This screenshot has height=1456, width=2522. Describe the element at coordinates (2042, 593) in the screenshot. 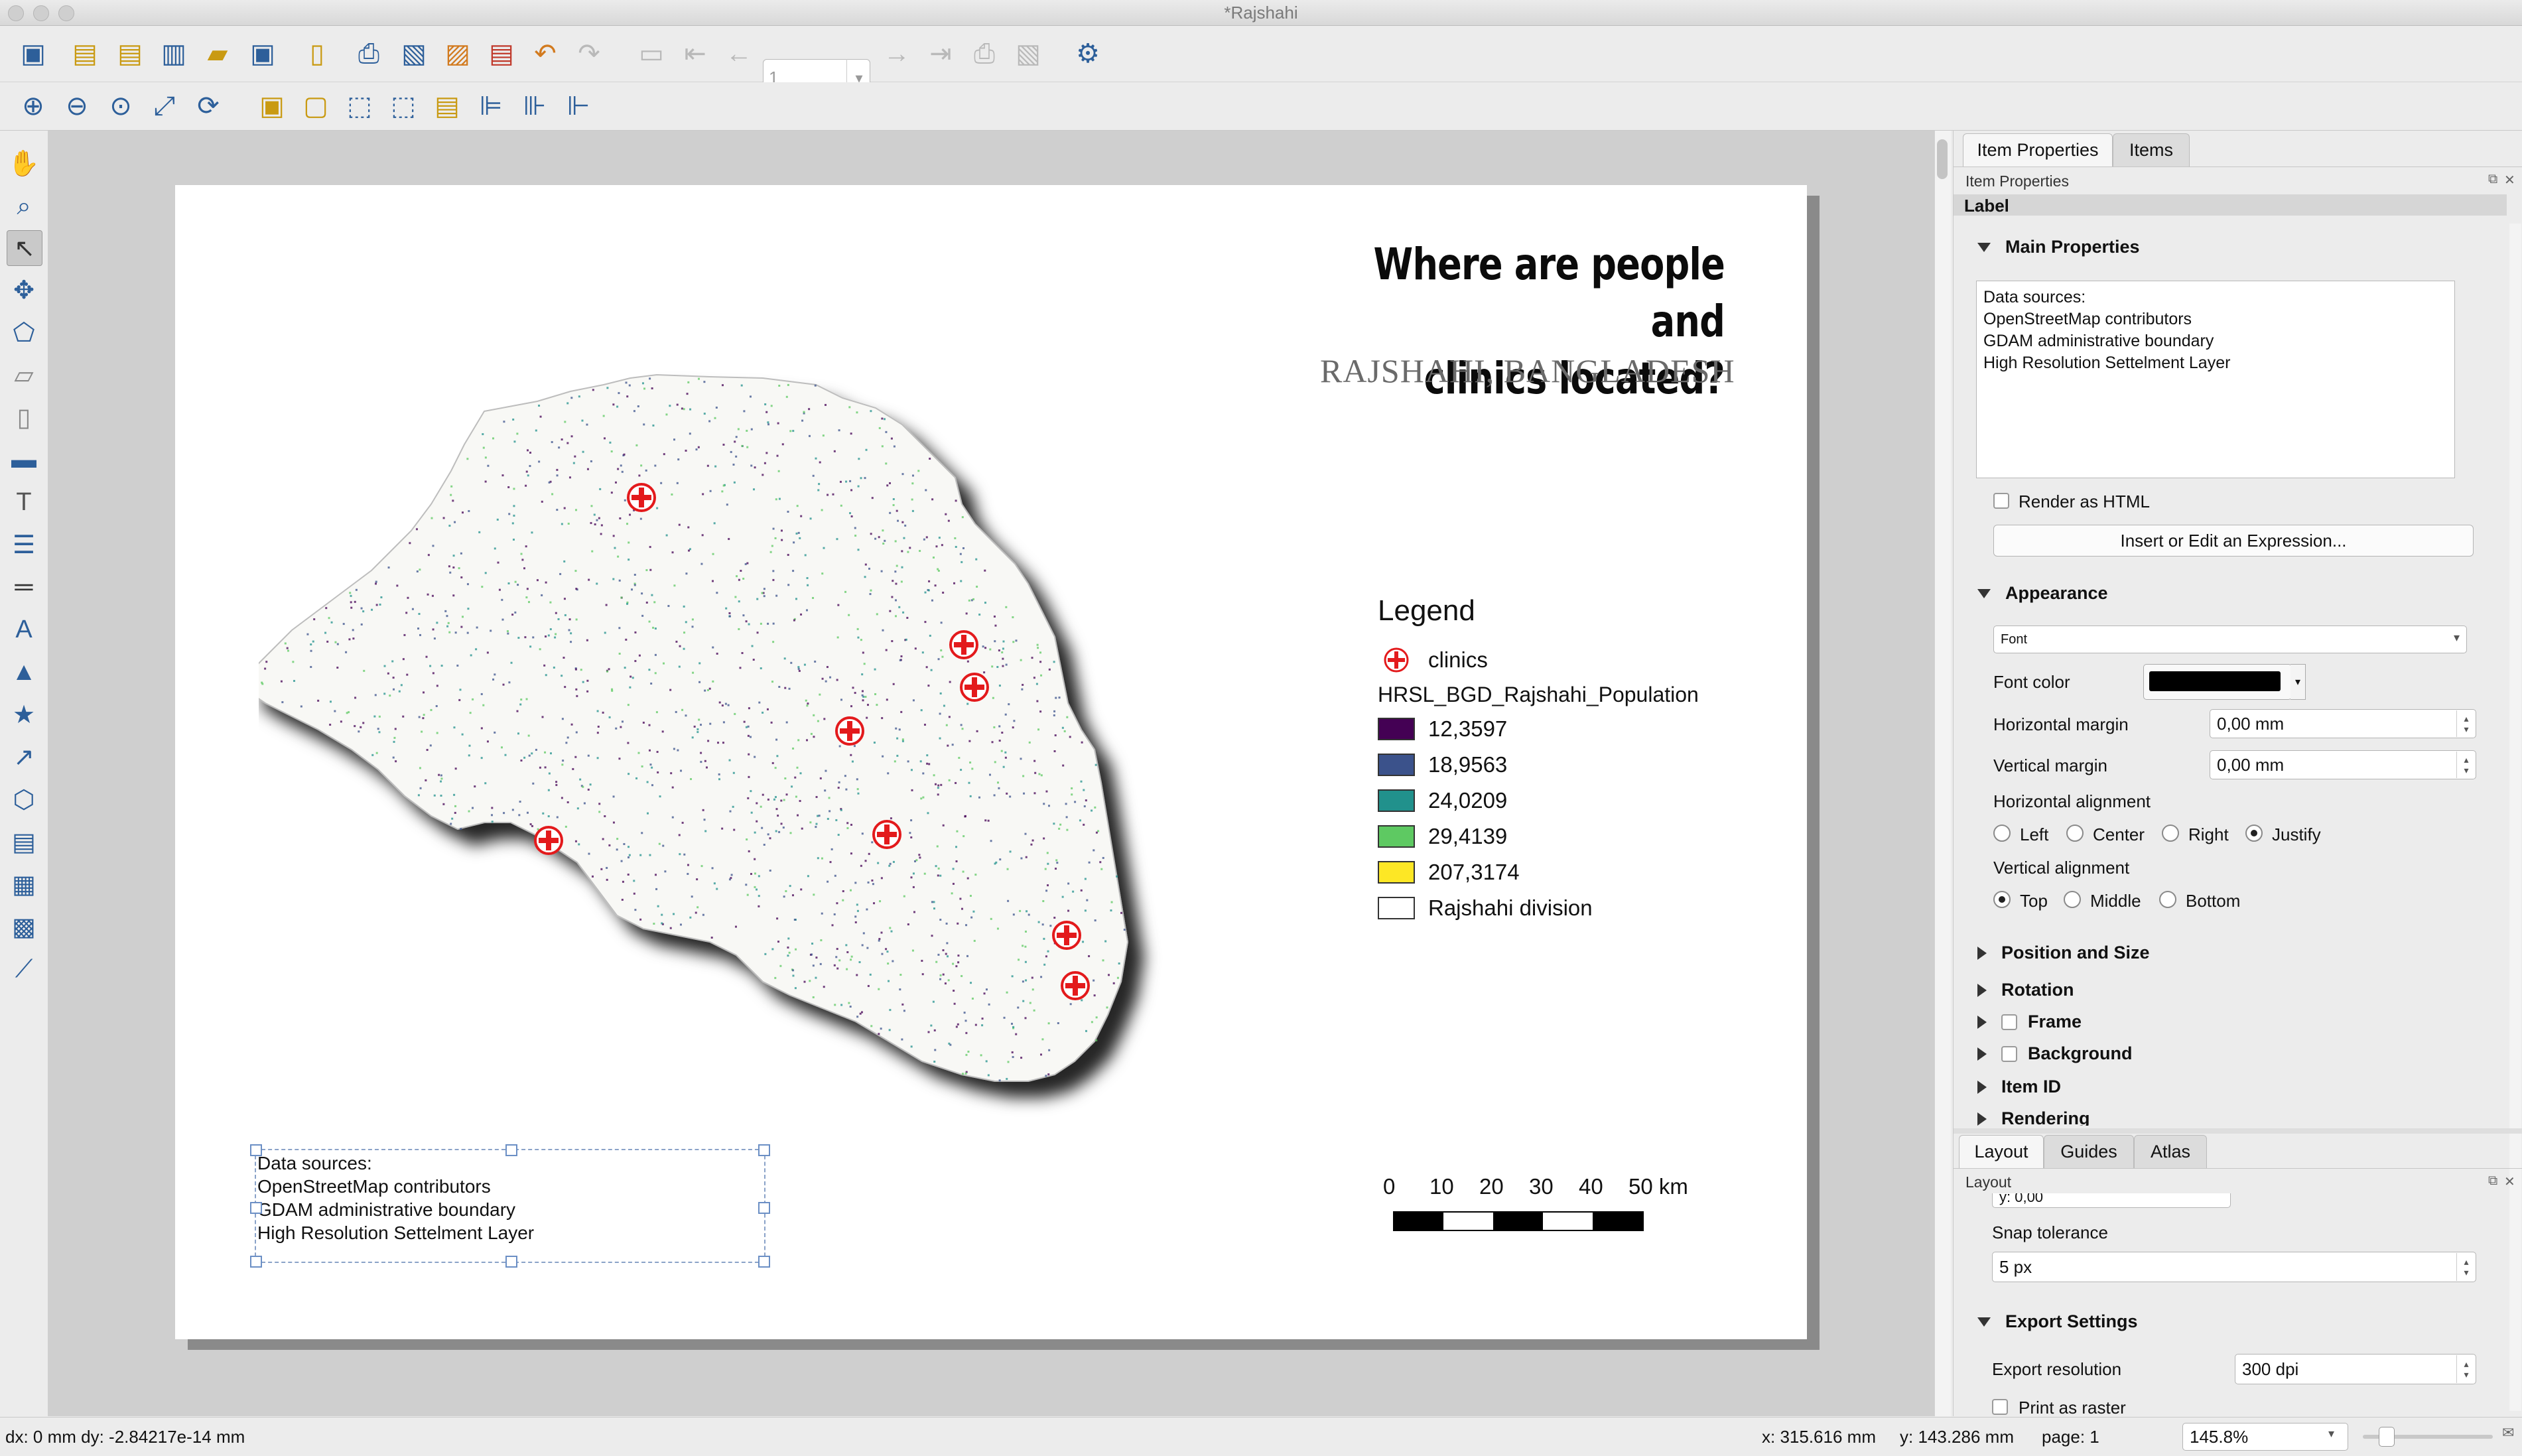

I see `section-appearance: Appearance` at that location.